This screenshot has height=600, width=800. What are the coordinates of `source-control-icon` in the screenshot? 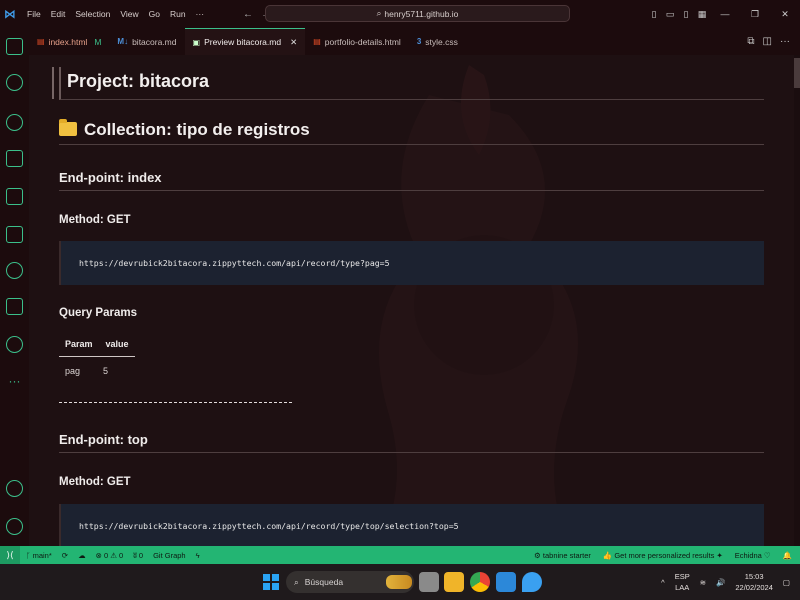 It's located at (14, 122).